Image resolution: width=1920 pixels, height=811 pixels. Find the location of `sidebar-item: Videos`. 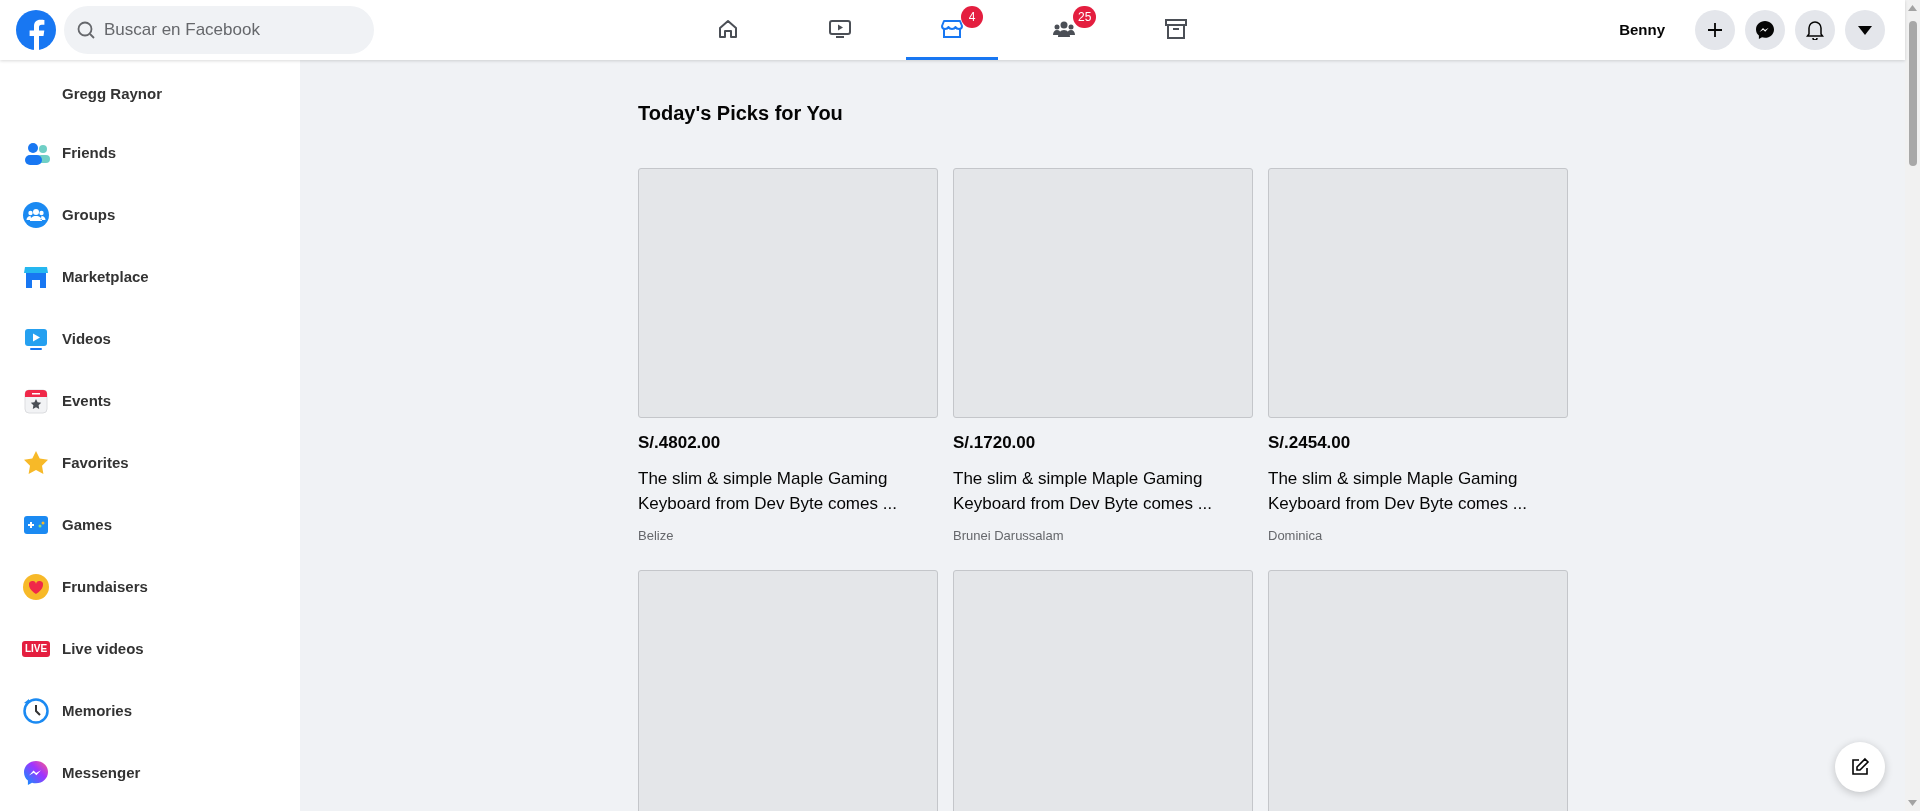

sidebar-item: Videos is located at coordinates (150, 339).